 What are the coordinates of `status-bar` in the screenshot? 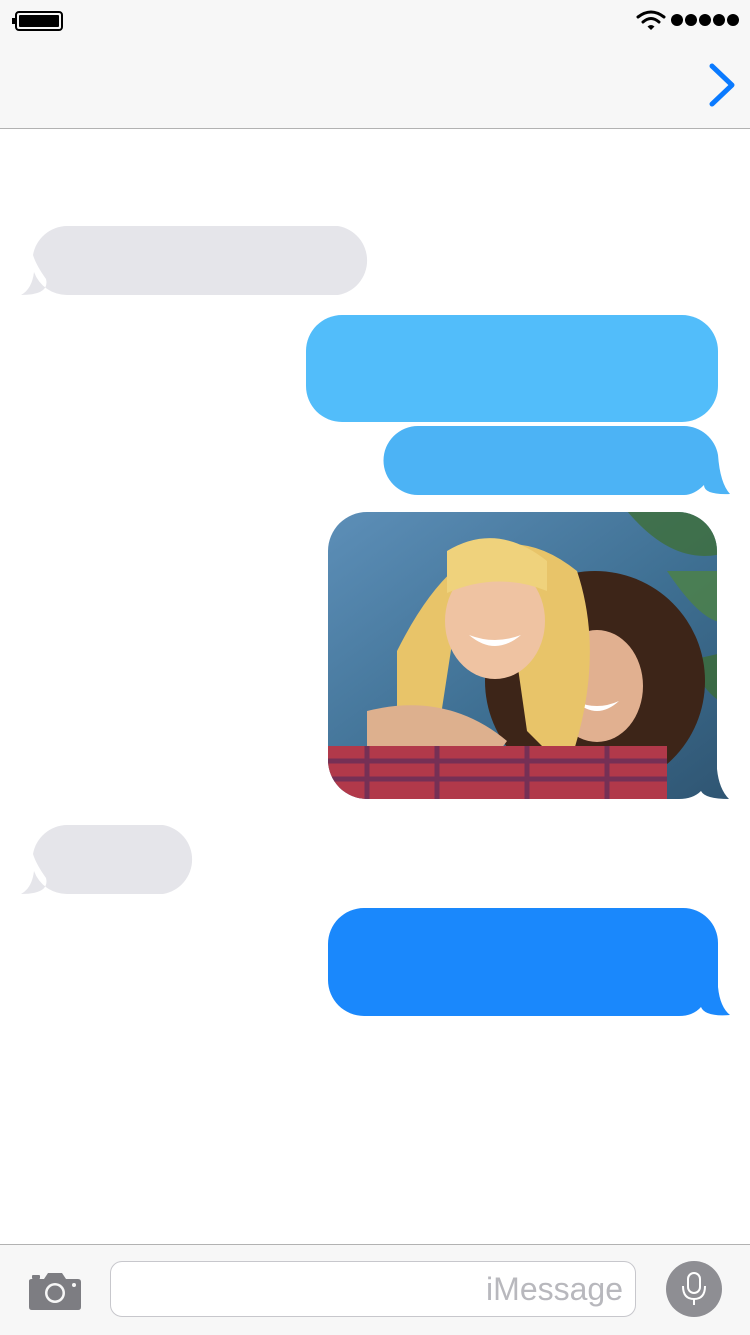 It's located at (375, 20).